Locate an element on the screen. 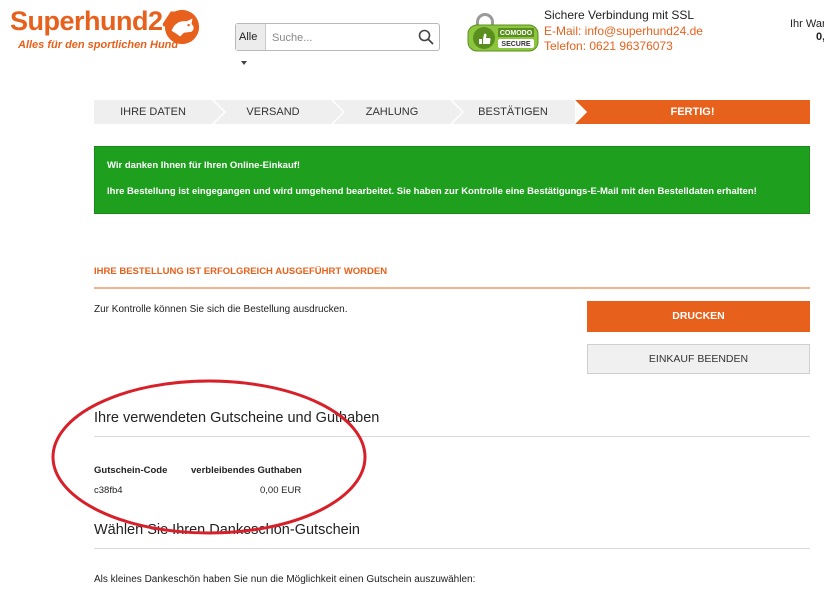 This screenshot has width=824, height=600. seal-bottom-text: SECURE is located at coordinates (516, 44).